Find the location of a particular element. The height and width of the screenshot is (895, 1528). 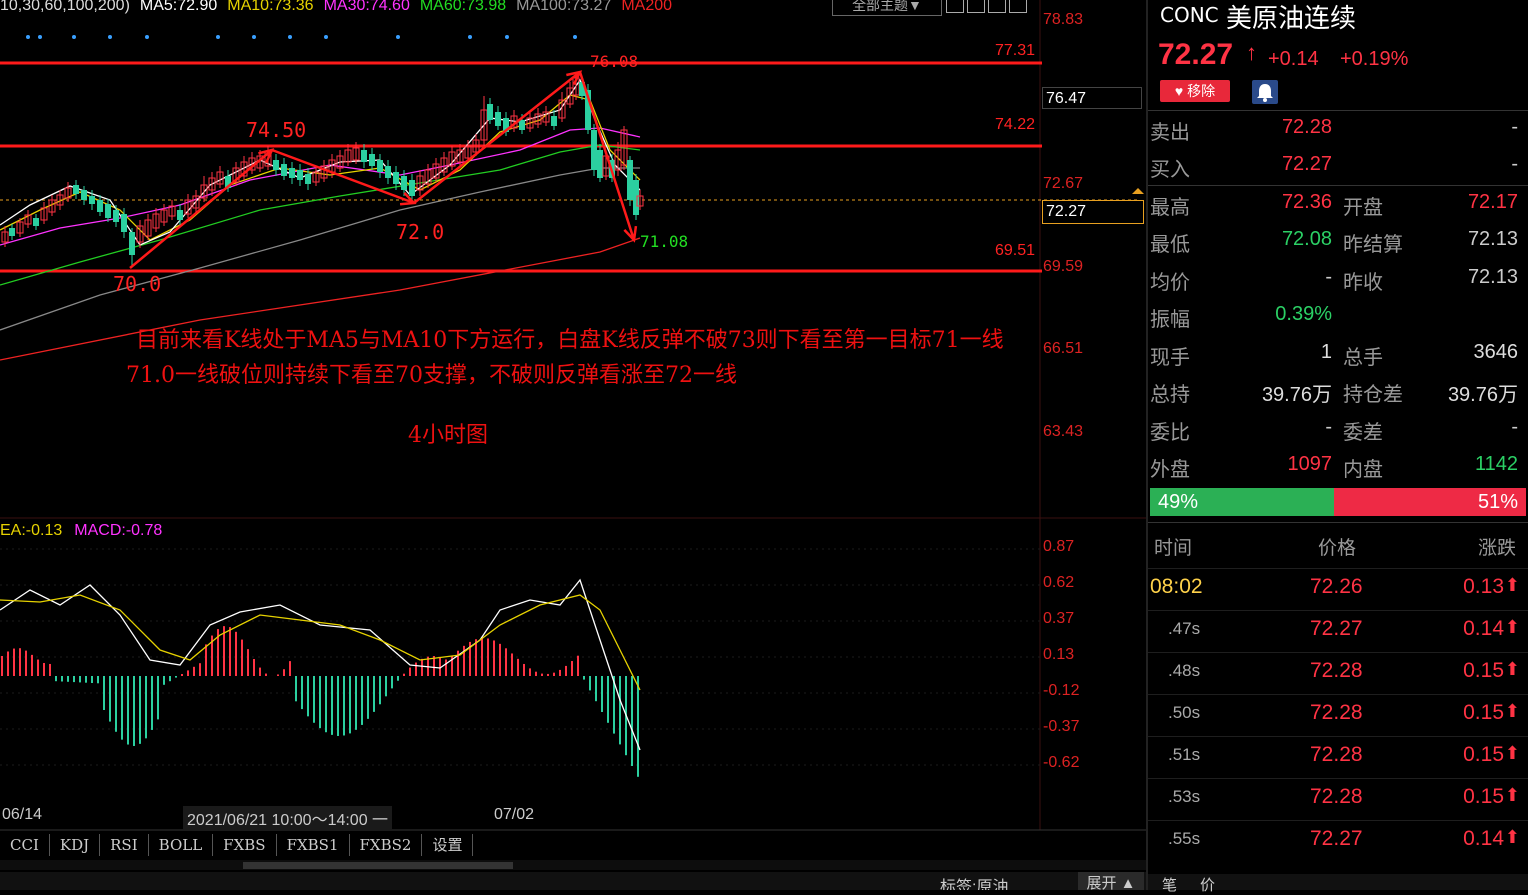

tag-label: 标签:原油 is located at coordinates (974, 884).